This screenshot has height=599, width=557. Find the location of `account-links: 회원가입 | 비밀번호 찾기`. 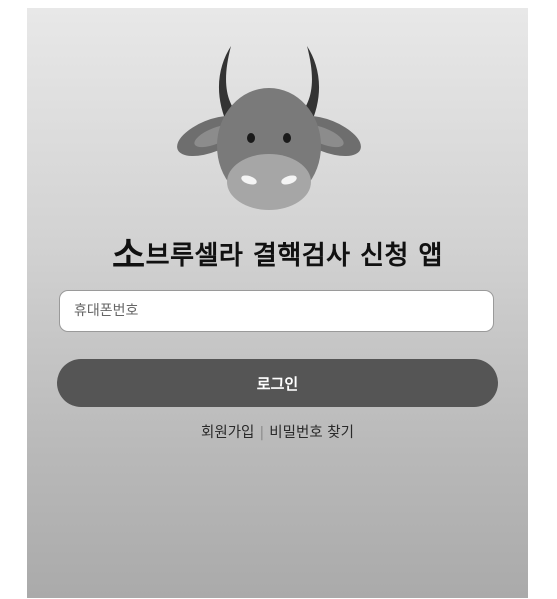

account-links: 회원가입 | 비밀번호 찾기 is located at coordinates (277, 431).